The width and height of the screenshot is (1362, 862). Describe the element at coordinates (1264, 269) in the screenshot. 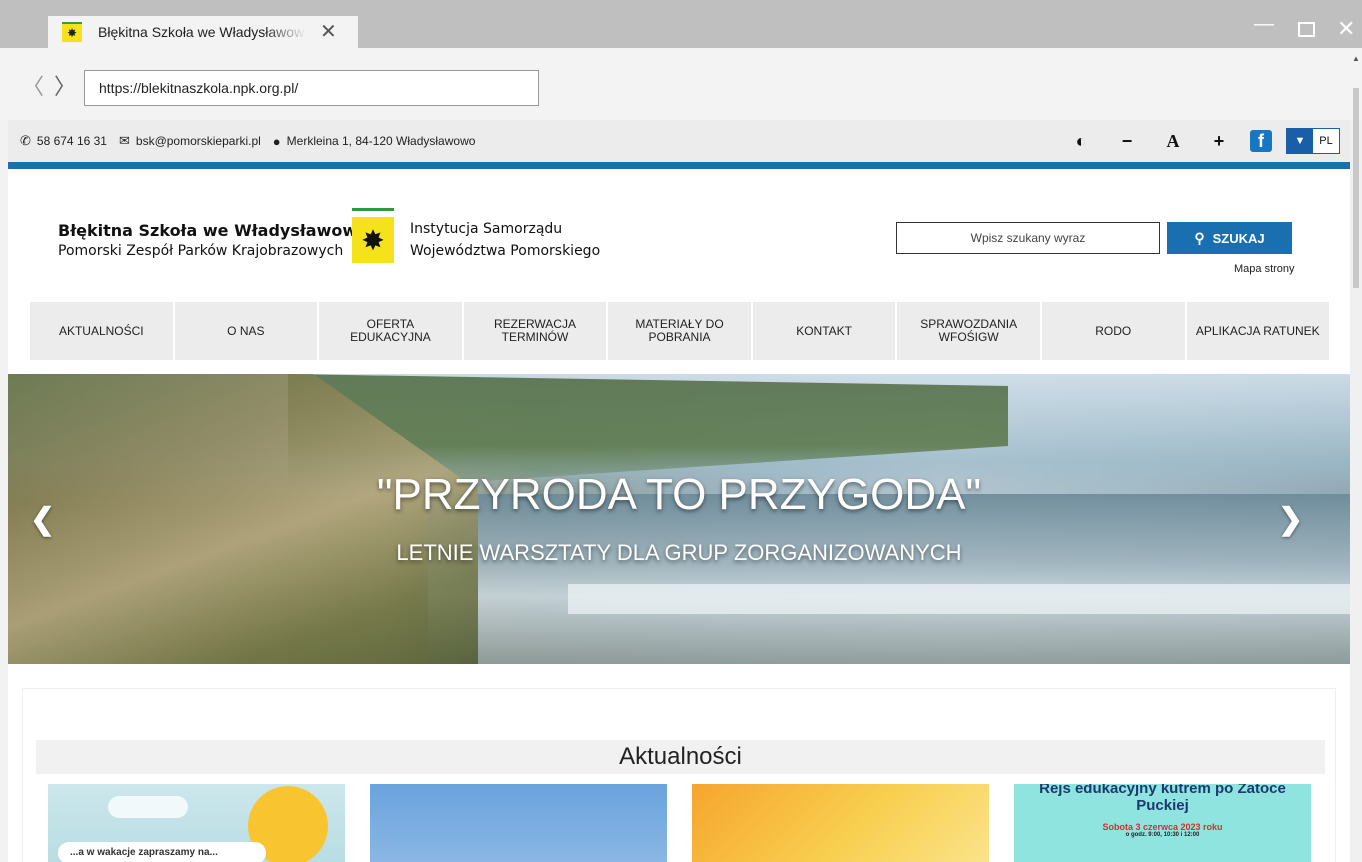

I see `sitemap-link: Mapa strony` at that location.